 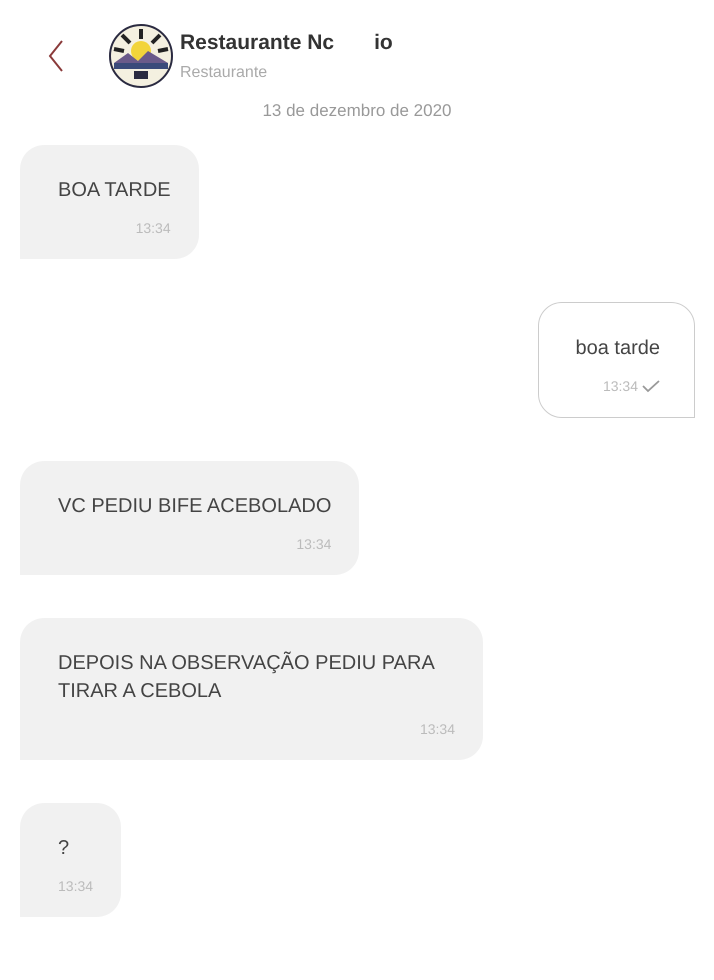 I want to click on chat-title: io, so click(x=383, y=43).